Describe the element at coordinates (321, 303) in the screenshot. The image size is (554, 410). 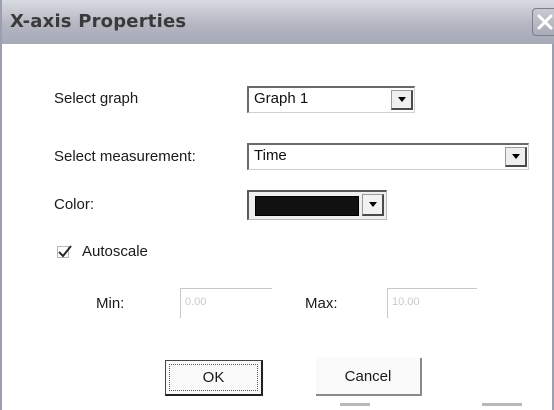
I see `max-label: Max:` at that location.